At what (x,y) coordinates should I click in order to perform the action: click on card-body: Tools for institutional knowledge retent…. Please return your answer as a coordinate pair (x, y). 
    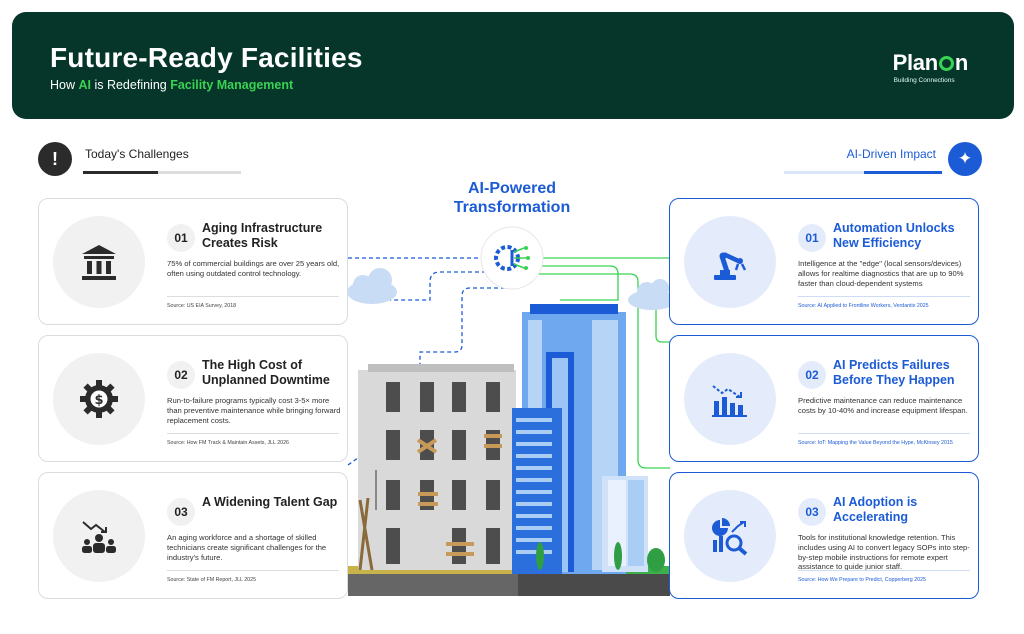
    Looking at the image, I should click on (884, 552).